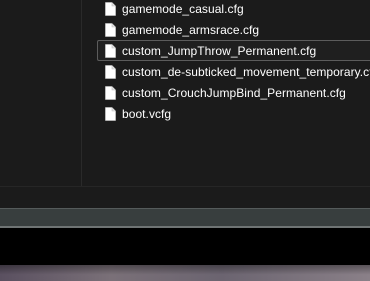  I want to click on desktop-background, so click(185, 273).